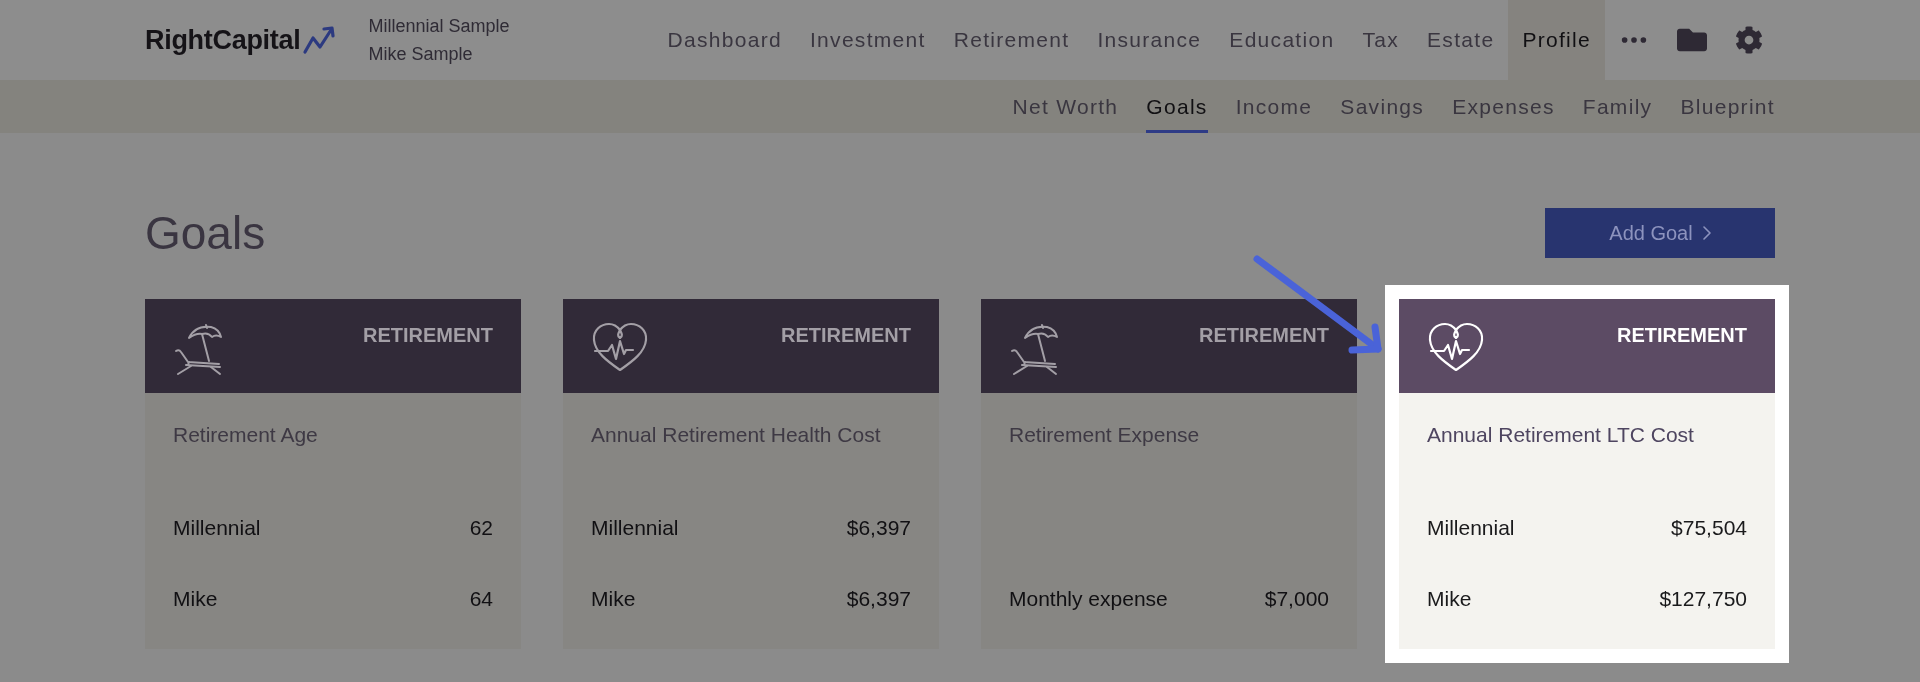 The width and height of the screenshot is (1920, 682). Describe the element at coordinates (1749, 40) in the screenshot. I see `settings-icon` at that location.